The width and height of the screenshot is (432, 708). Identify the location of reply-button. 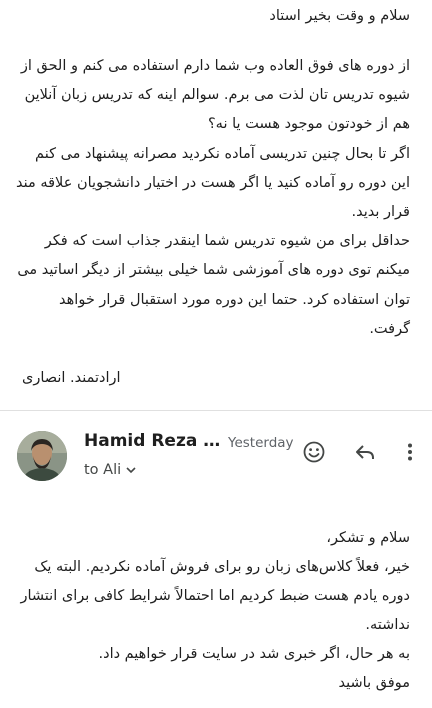
(365, 452).